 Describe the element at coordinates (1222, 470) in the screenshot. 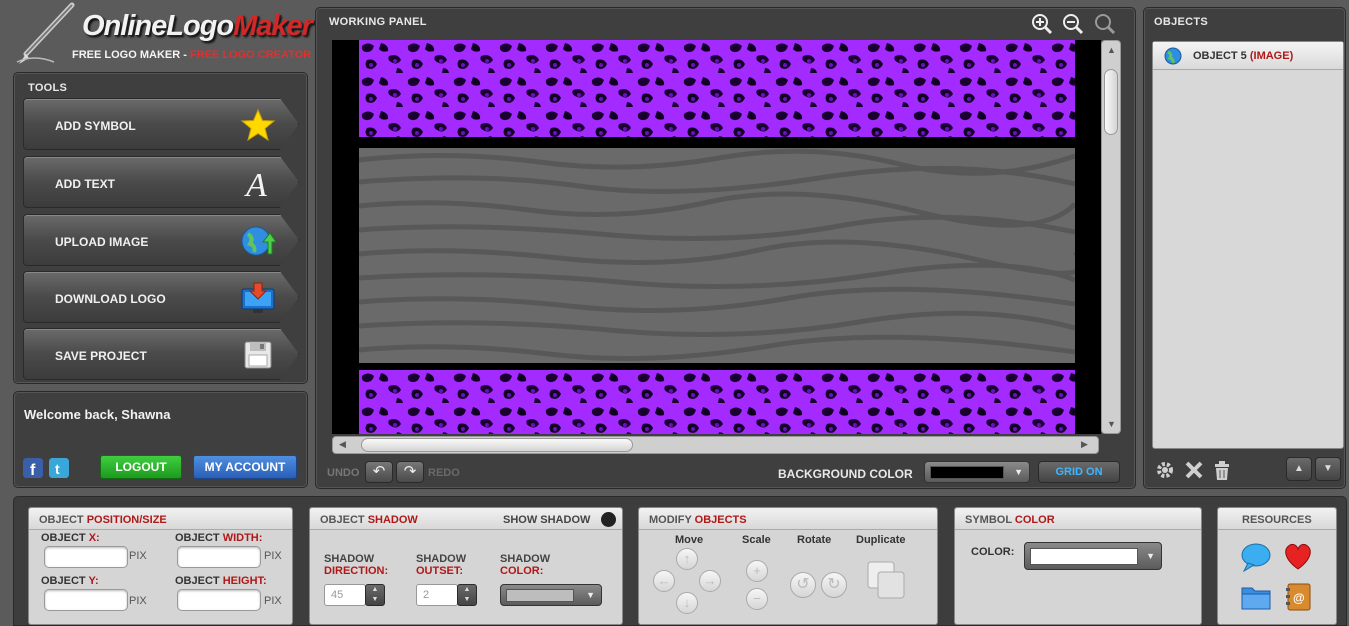

I see `trash-icon` at that location.